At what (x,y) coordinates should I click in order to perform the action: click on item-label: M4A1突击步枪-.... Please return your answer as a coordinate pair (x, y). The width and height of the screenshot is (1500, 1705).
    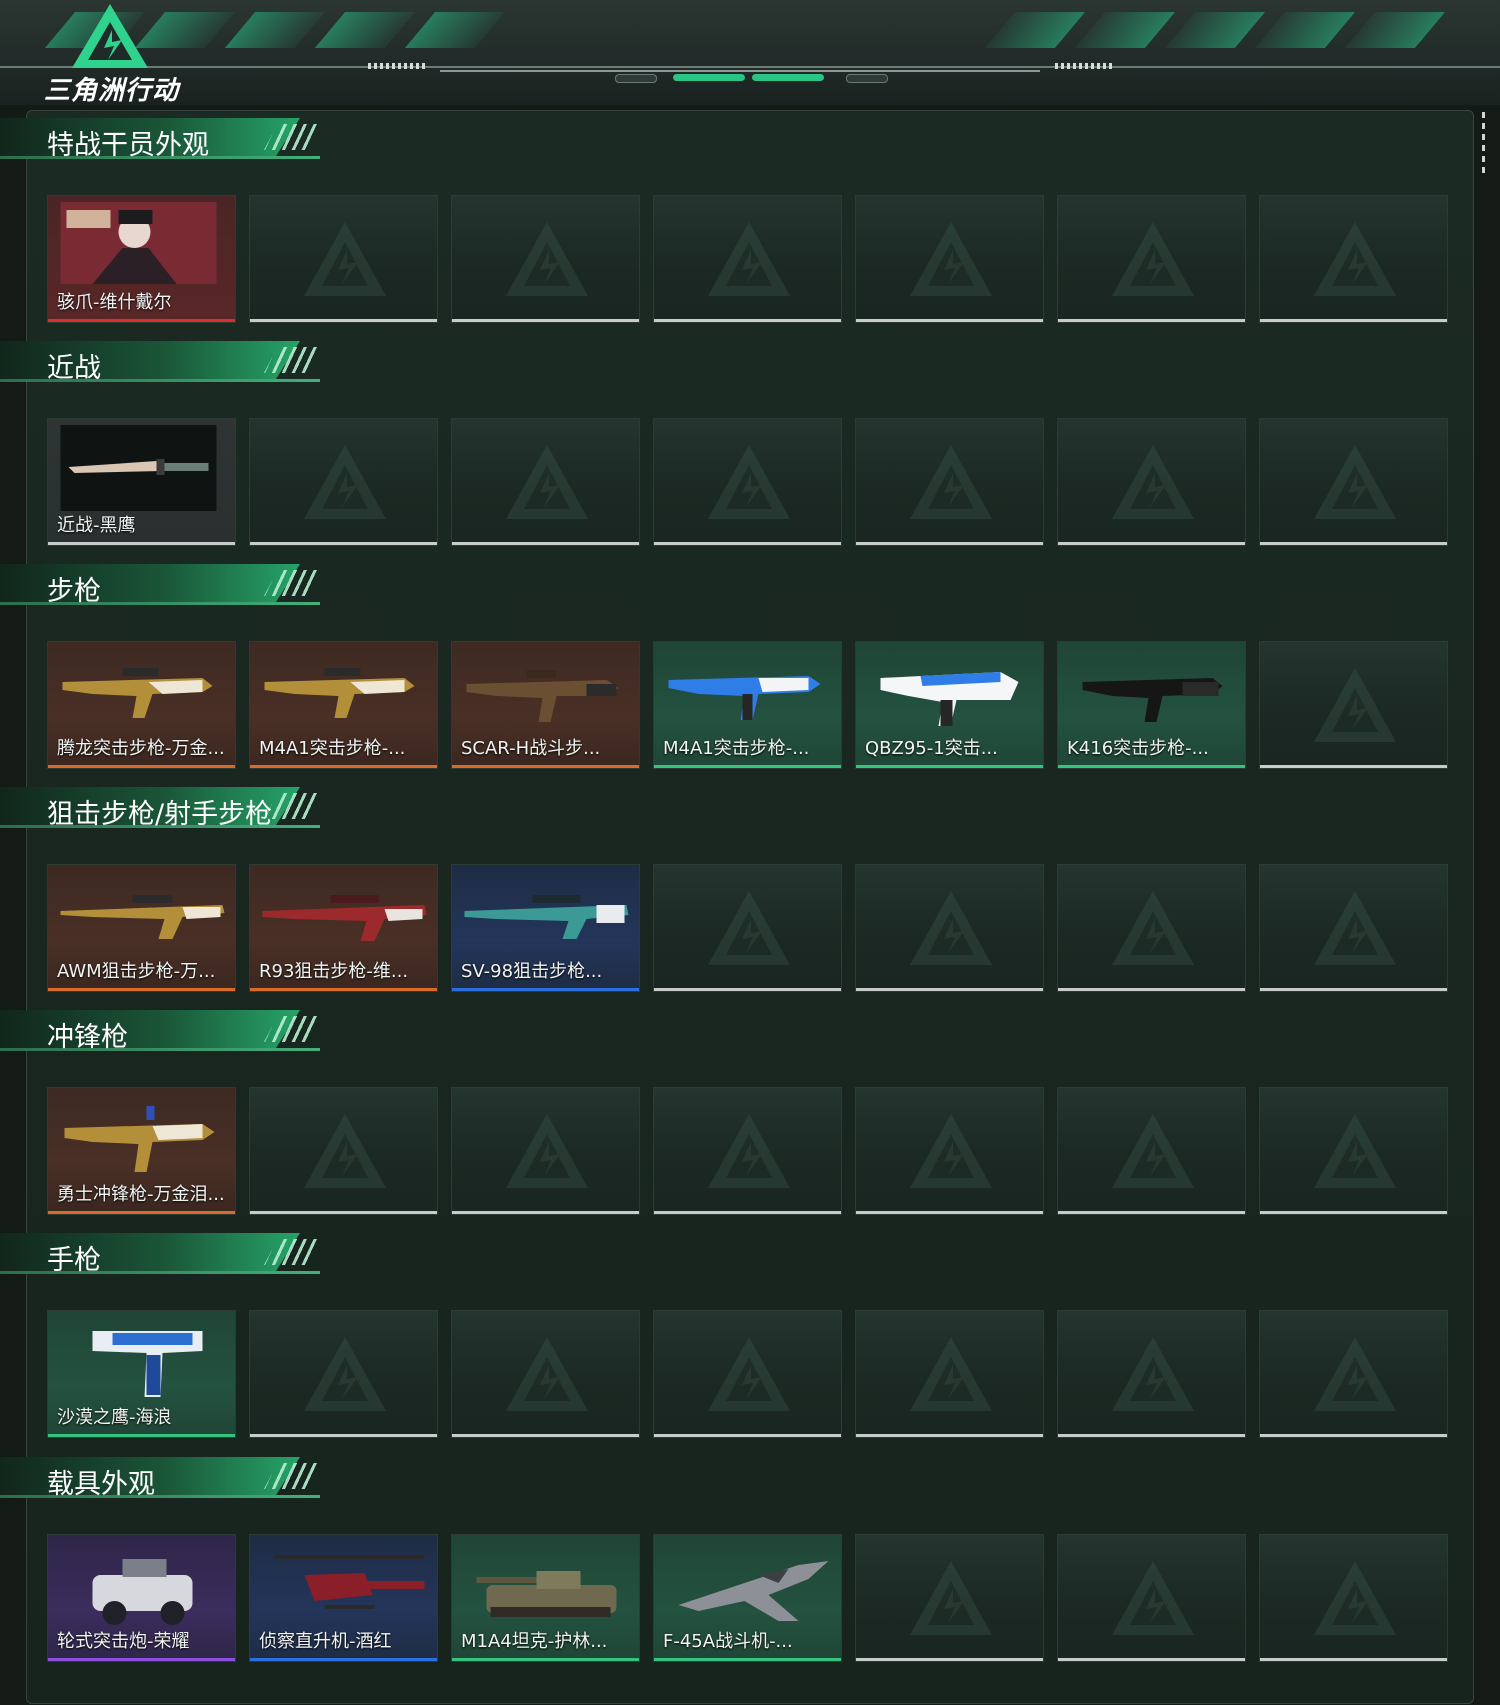
    Looking at the image, I should click on (736, 748).